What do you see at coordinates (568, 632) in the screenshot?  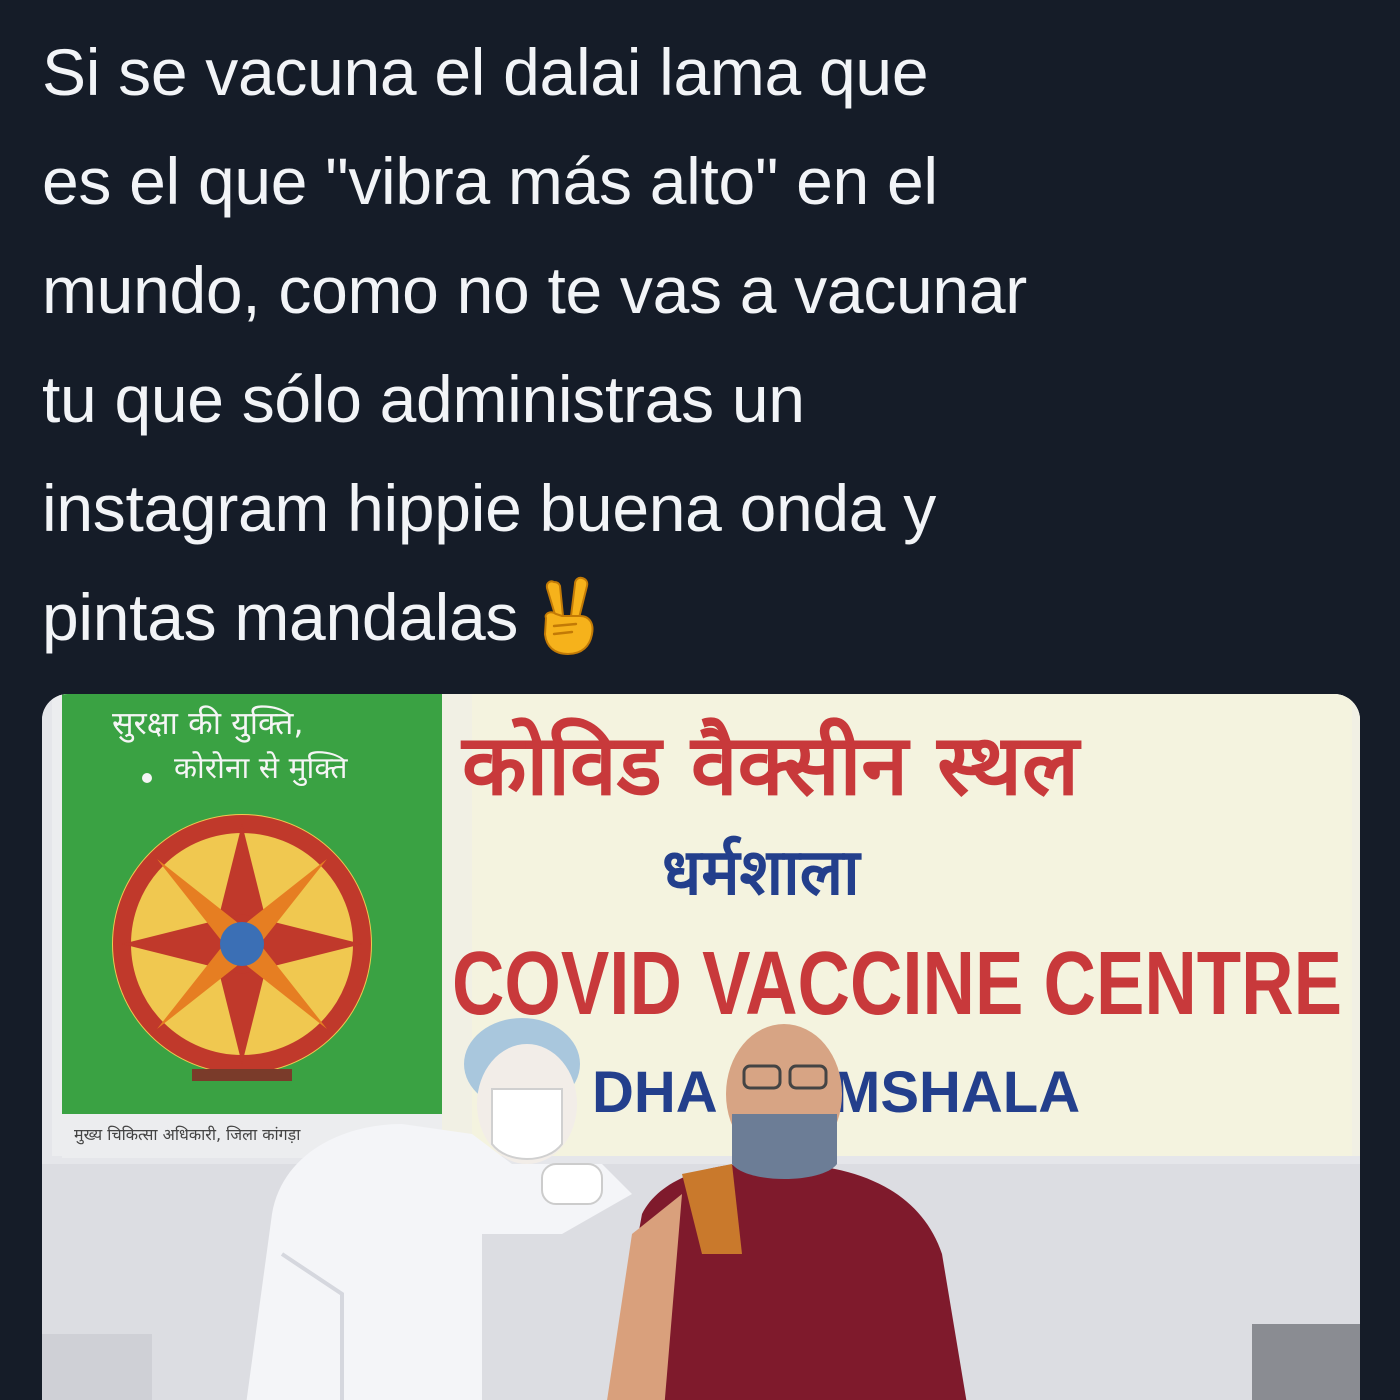 I see `victory-hand-icon` at bounding box center [568, 632].